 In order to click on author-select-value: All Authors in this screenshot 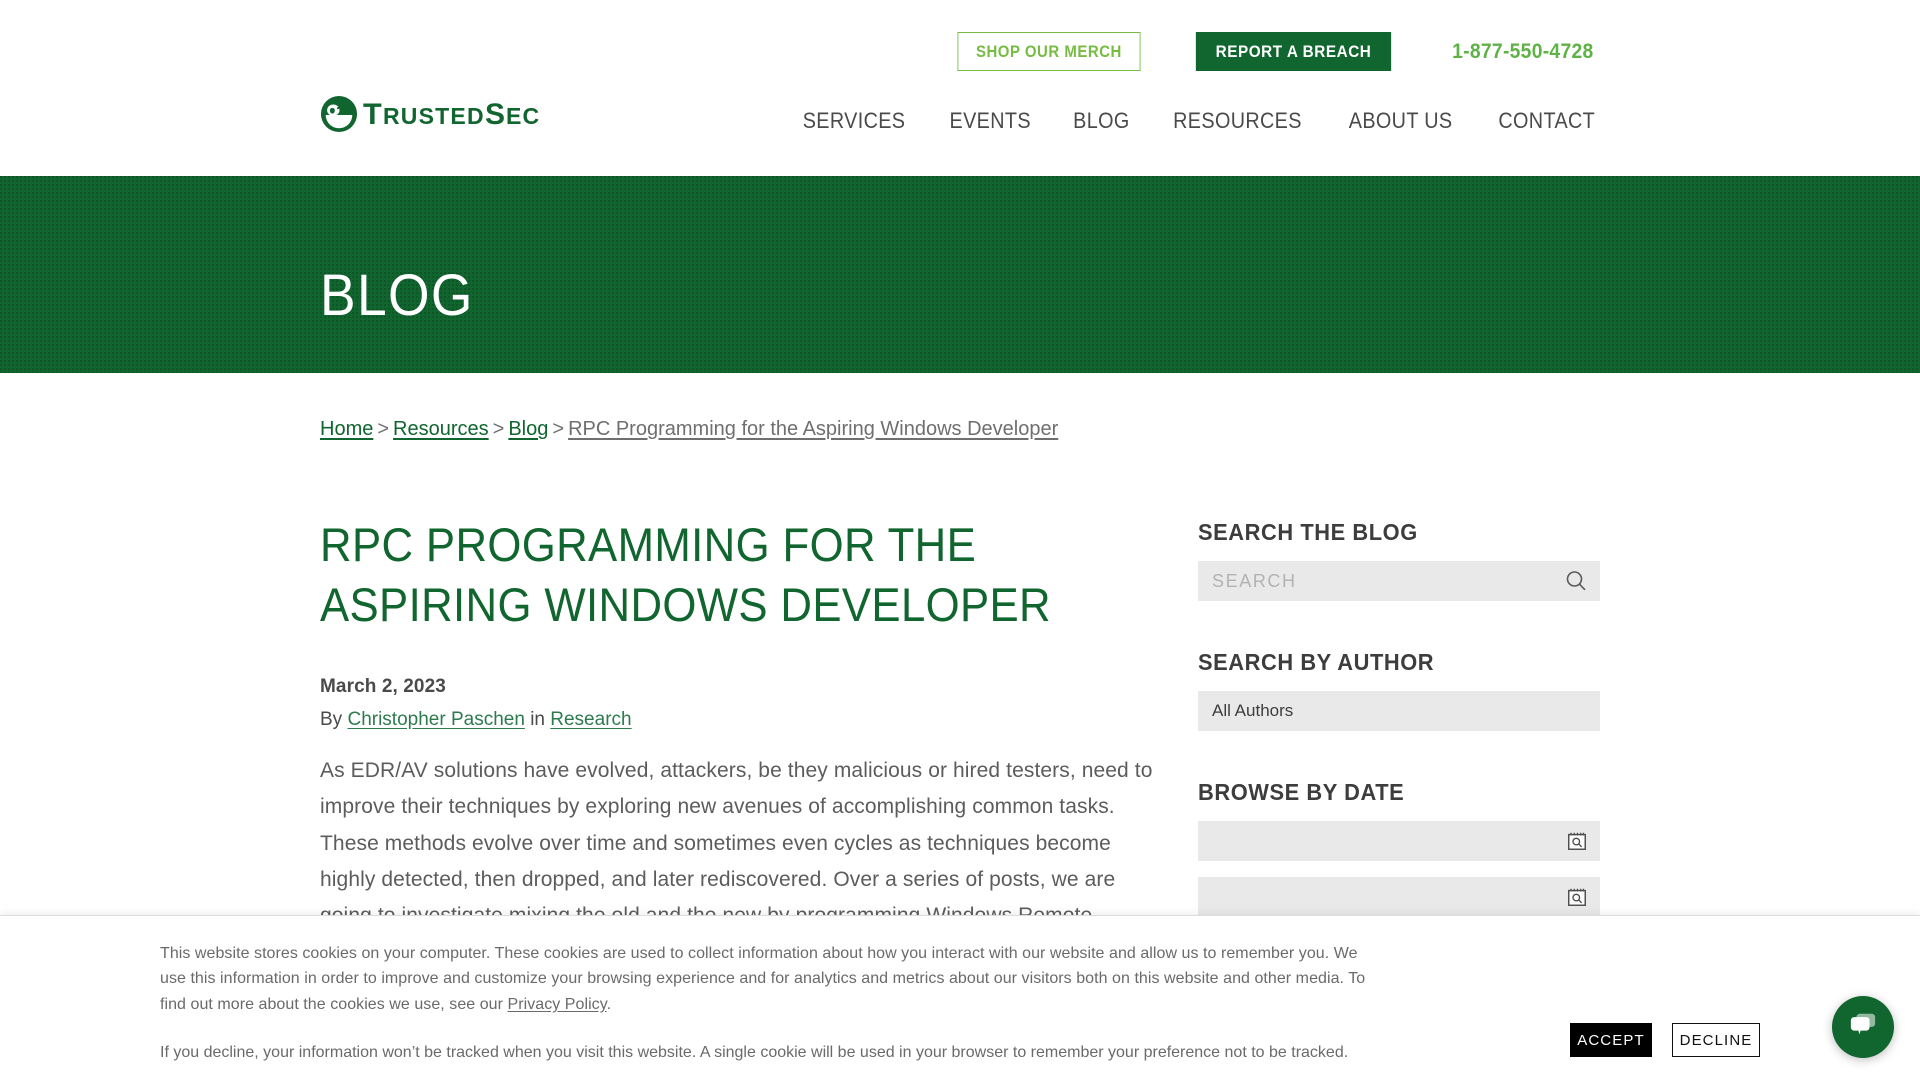, I will do `click(1253, 710)`.